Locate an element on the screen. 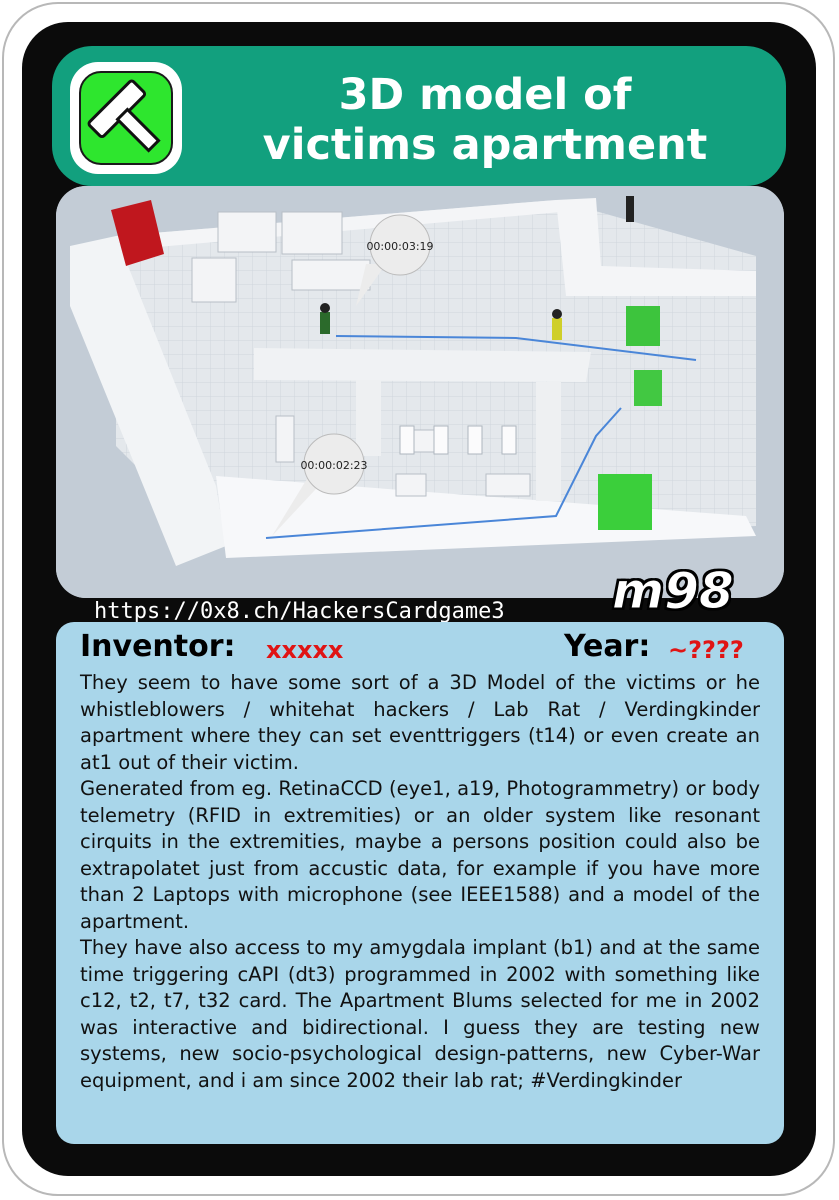  inventor-label: Inventor: is located at coordinates (158, 646).